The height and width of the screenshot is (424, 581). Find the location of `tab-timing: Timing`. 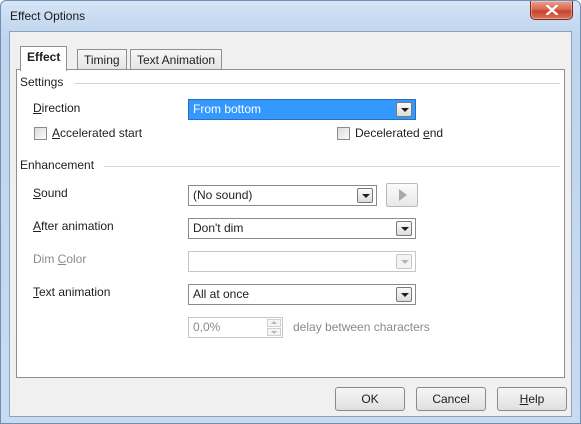

tab-timing: Timing is located at coordinates (102, 60).